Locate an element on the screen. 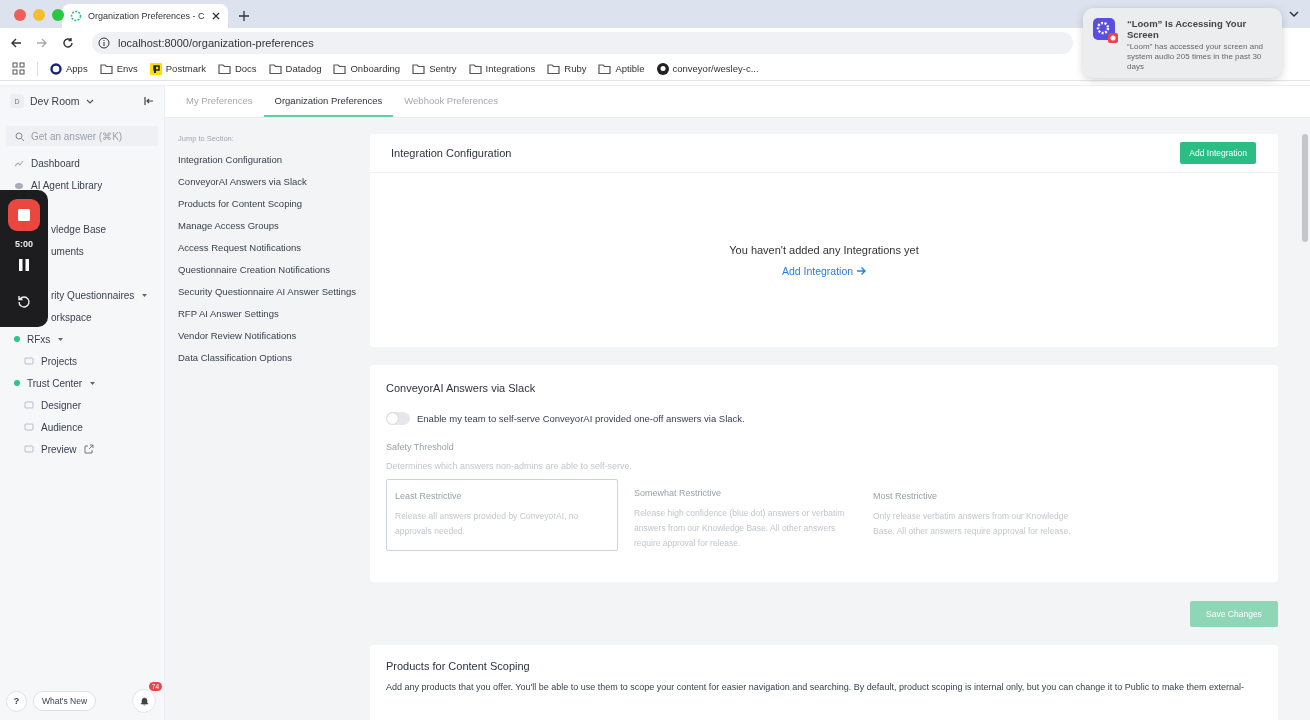  notification-text: “Loom” has accessed your screen and system audio 205 times in the past 30 days is located at coordinates (1196, 57).